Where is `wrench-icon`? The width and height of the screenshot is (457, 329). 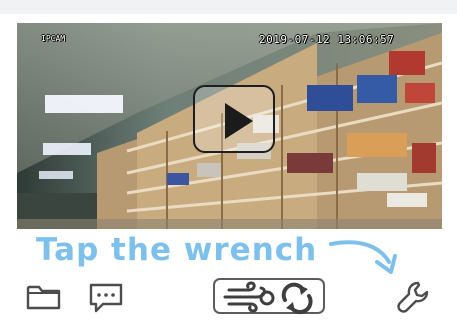
wrench-icon is located at coordinates (413, 297).